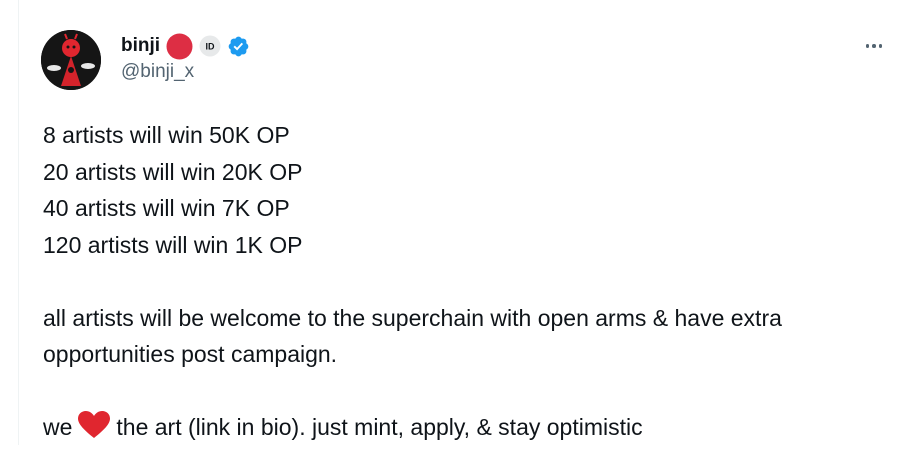  I want to click on more-horizontal-icon, so click(867, 46).